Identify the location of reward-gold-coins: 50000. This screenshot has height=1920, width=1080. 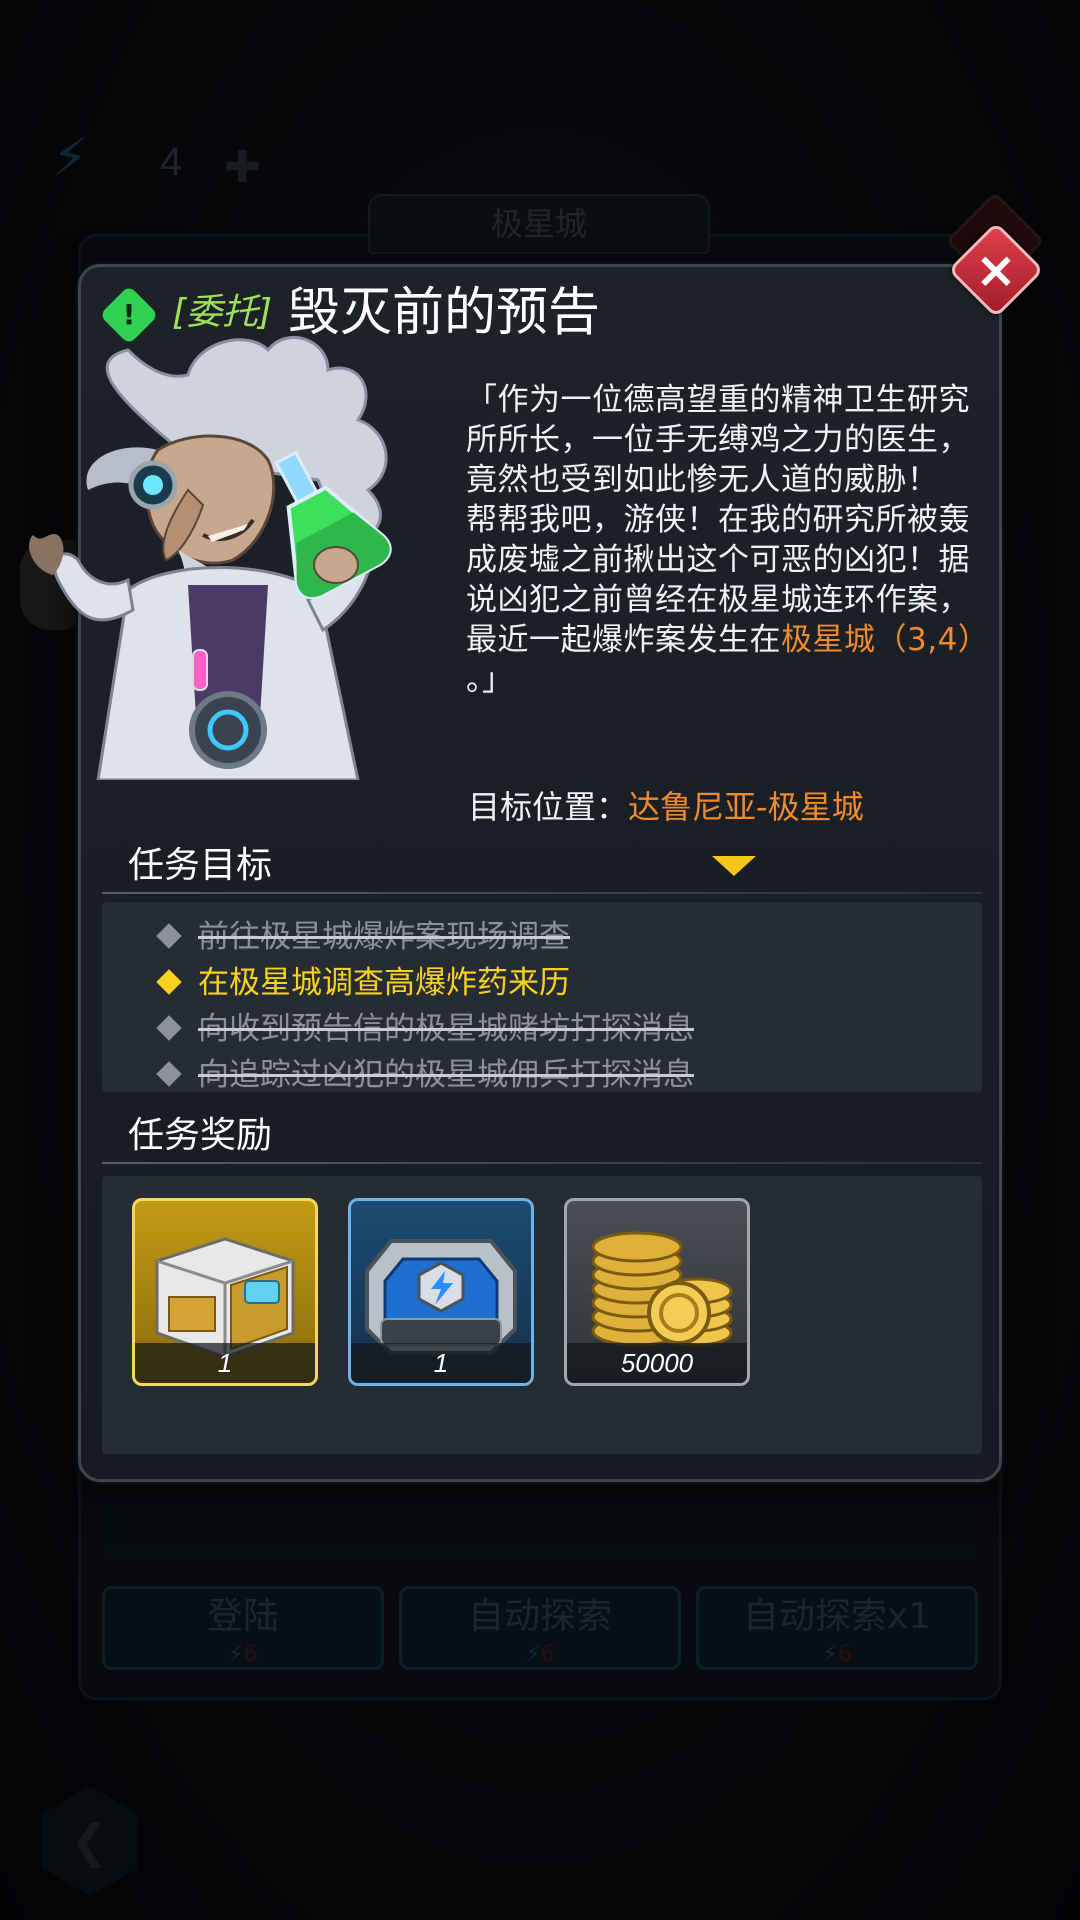
(657, 1292).